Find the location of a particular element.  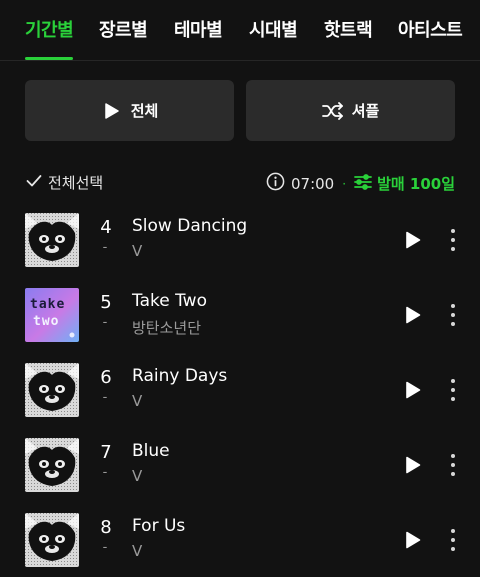

release-filter-label: 발매 100일 is located at coordinates (416, 184).